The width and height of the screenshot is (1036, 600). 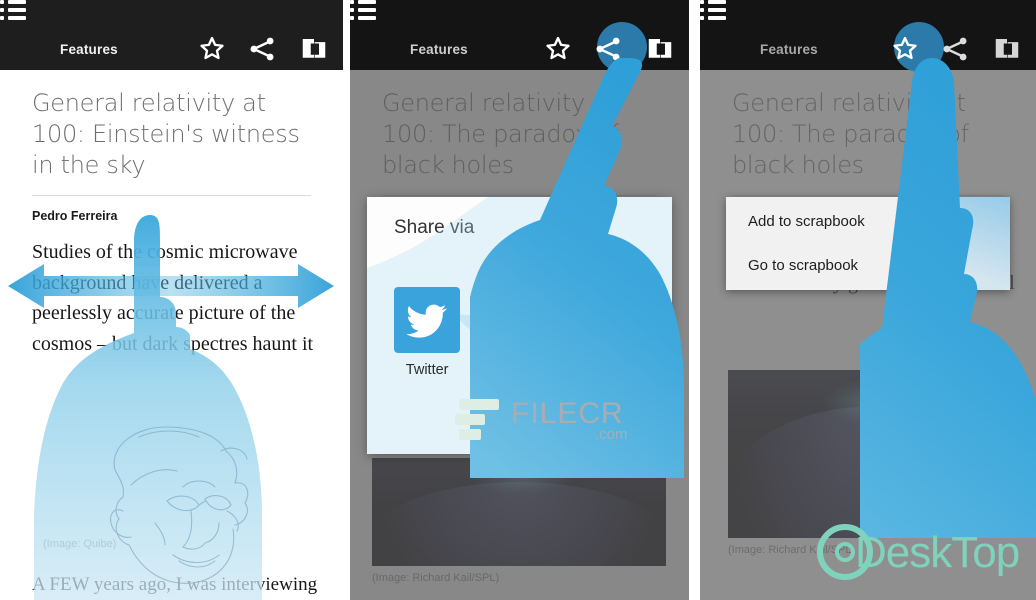 What do you see at coordinates (611, 434) in the screenshot?
I see `filecr-suffix: .com` at bounding box center [611, 434].